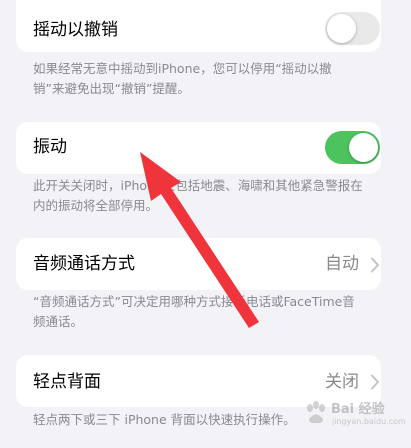 The width and height of the screenshot is (411, 448). I want to click on call-audio-routing-footnote: “音频通话方式”可决定用哪种方式接听电话或FaceTime音频通话。, so click(194, 311).